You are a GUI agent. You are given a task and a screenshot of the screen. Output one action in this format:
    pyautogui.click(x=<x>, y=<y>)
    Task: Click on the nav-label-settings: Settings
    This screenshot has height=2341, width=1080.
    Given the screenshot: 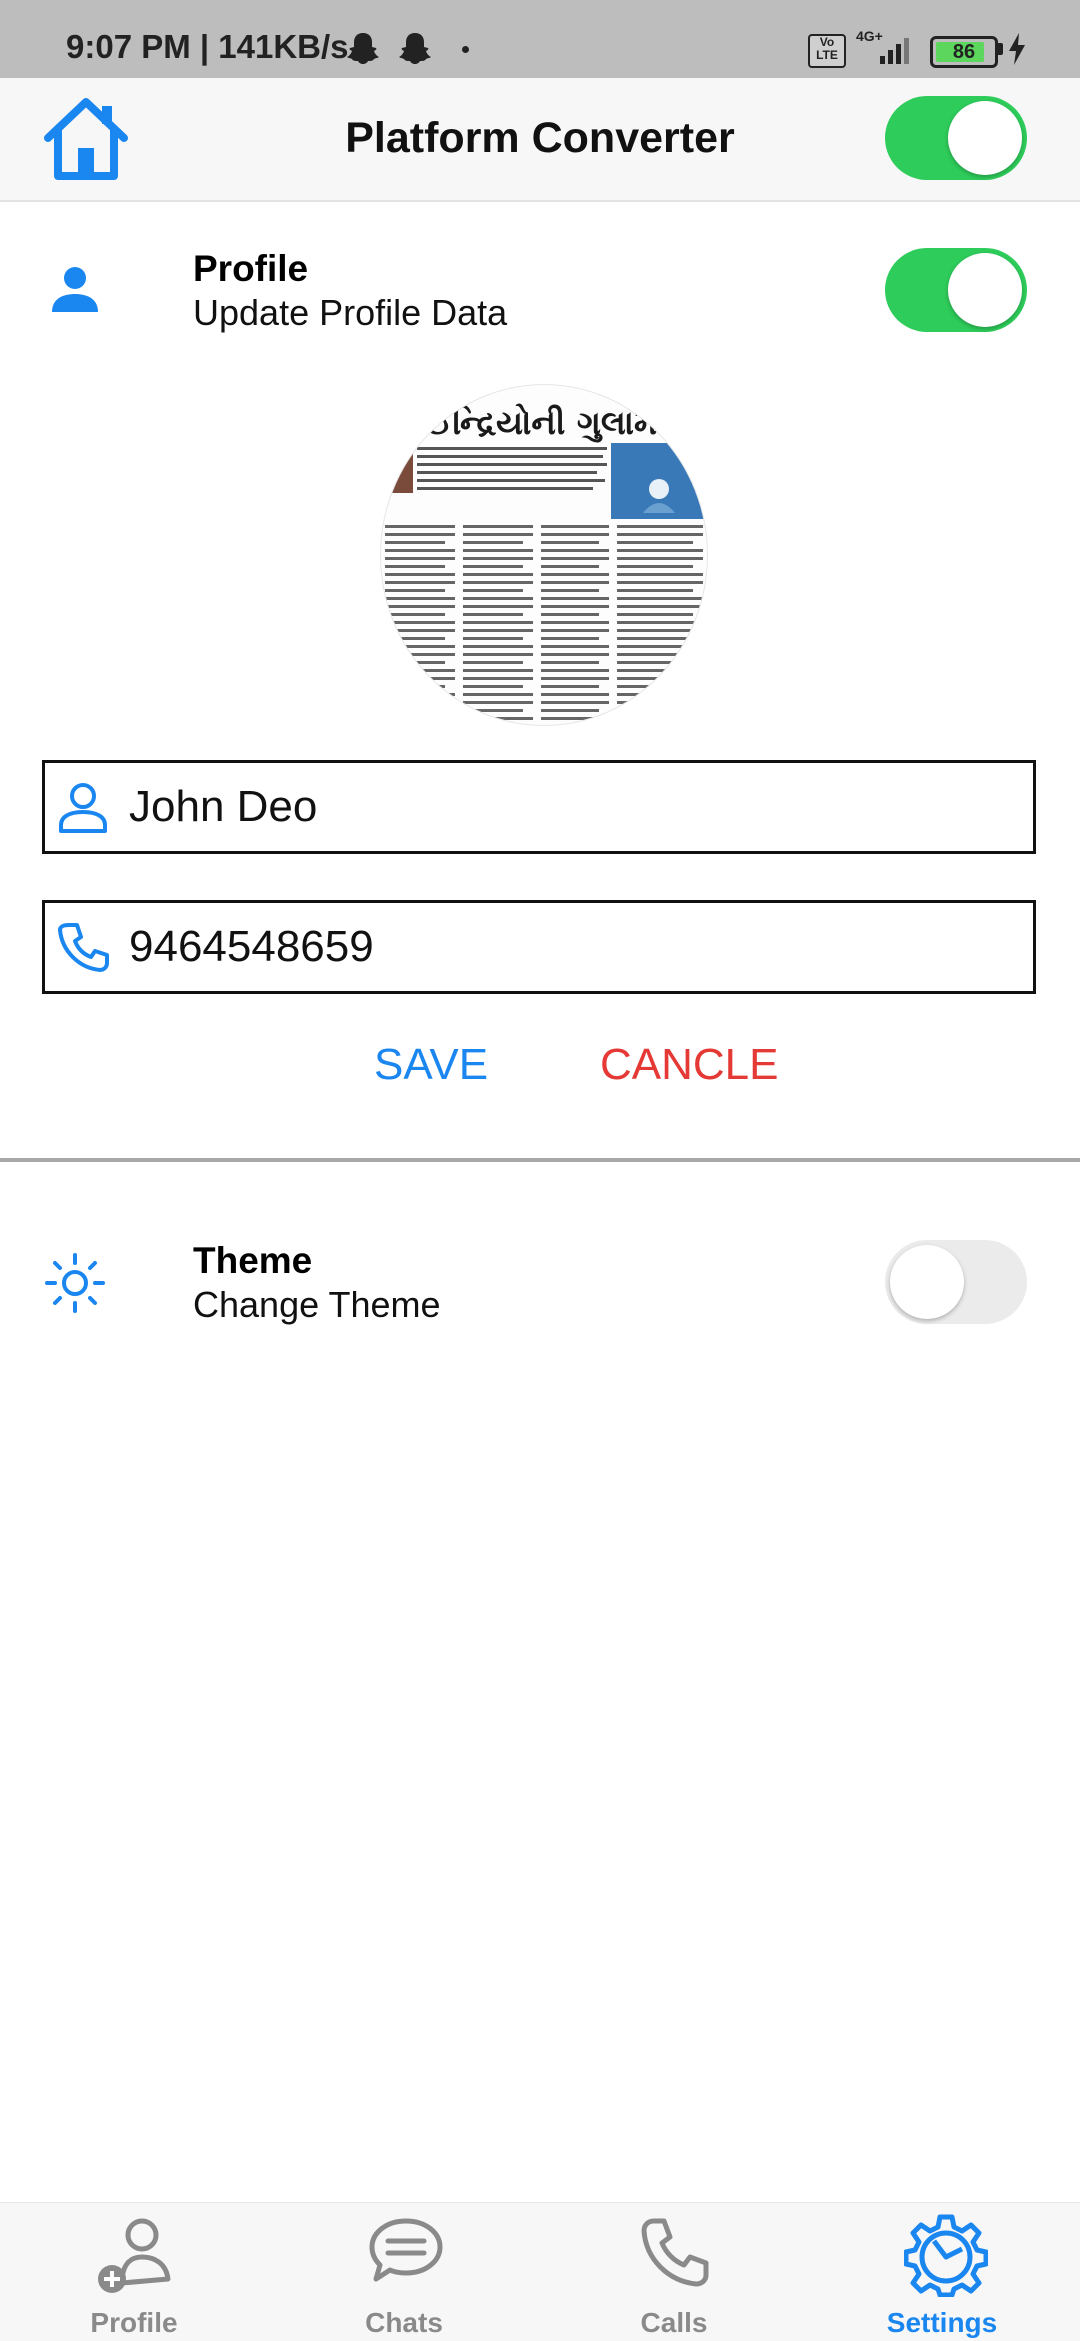 What is the action you would take?
    pyautogui.click(x=942, y=2322)
    